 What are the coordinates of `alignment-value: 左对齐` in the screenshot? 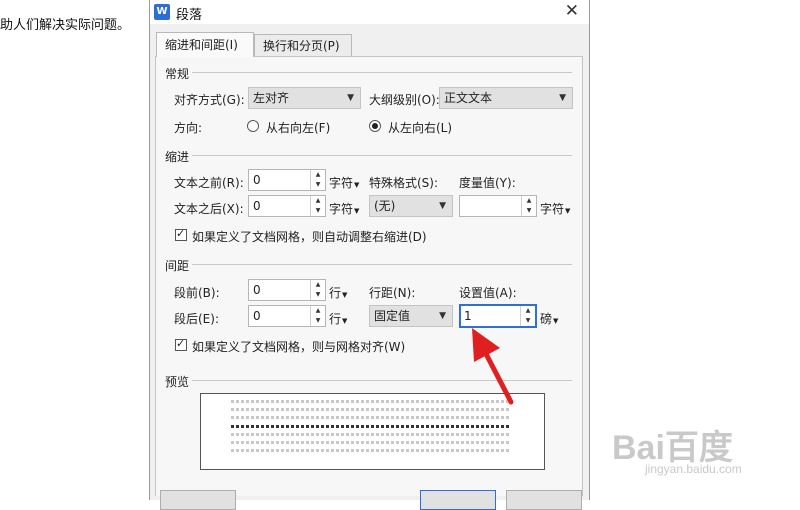 It's located at (271, 98).